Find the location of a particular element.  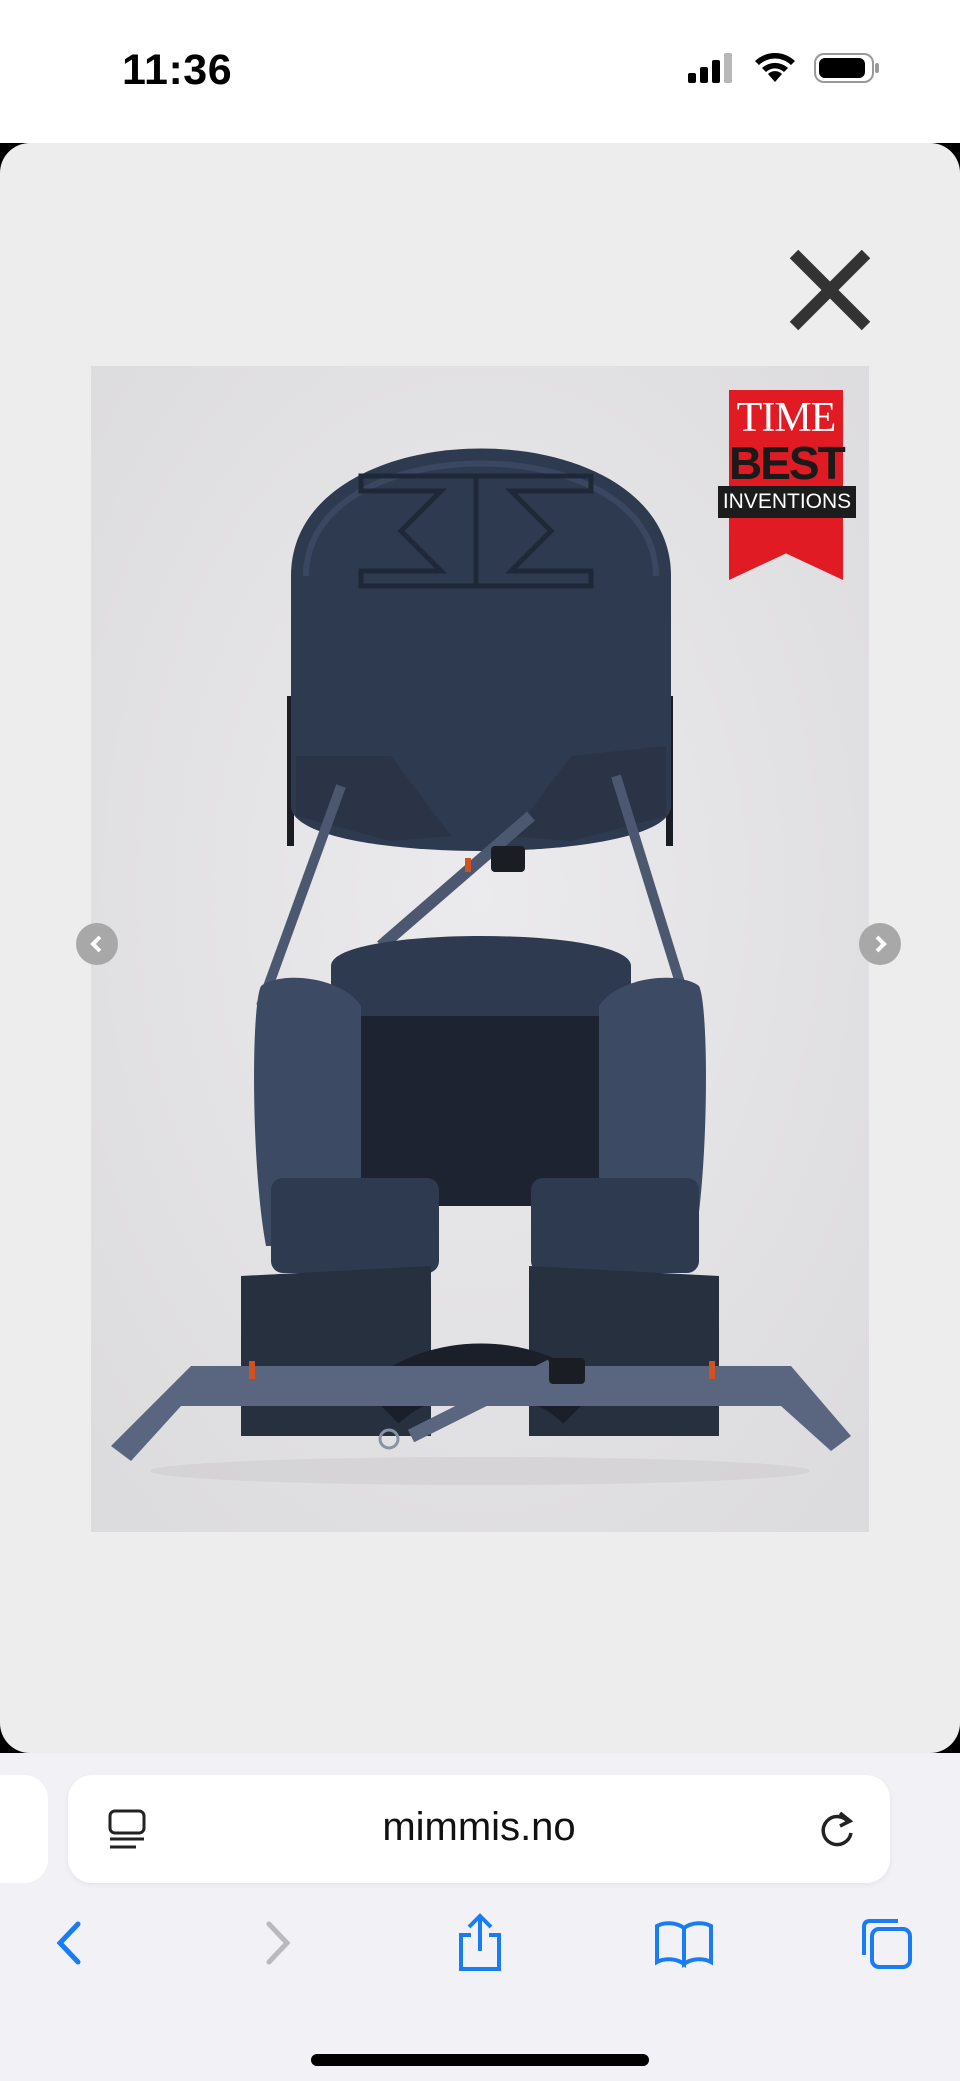

tabs-icon is located at coordinates (887, 1944).